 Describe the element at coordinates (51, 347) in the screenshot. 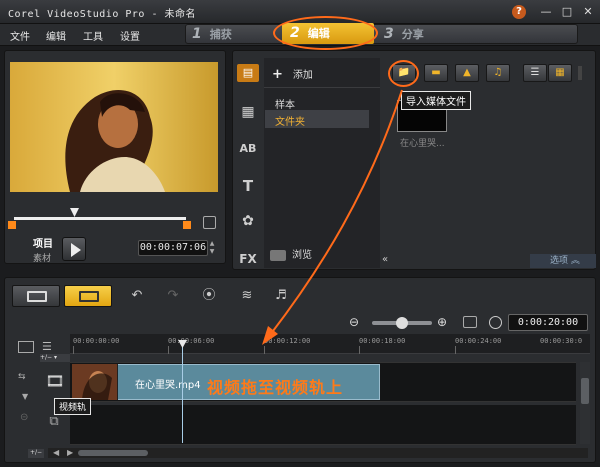

I see `chapter-list-icon: ☰` at that location.